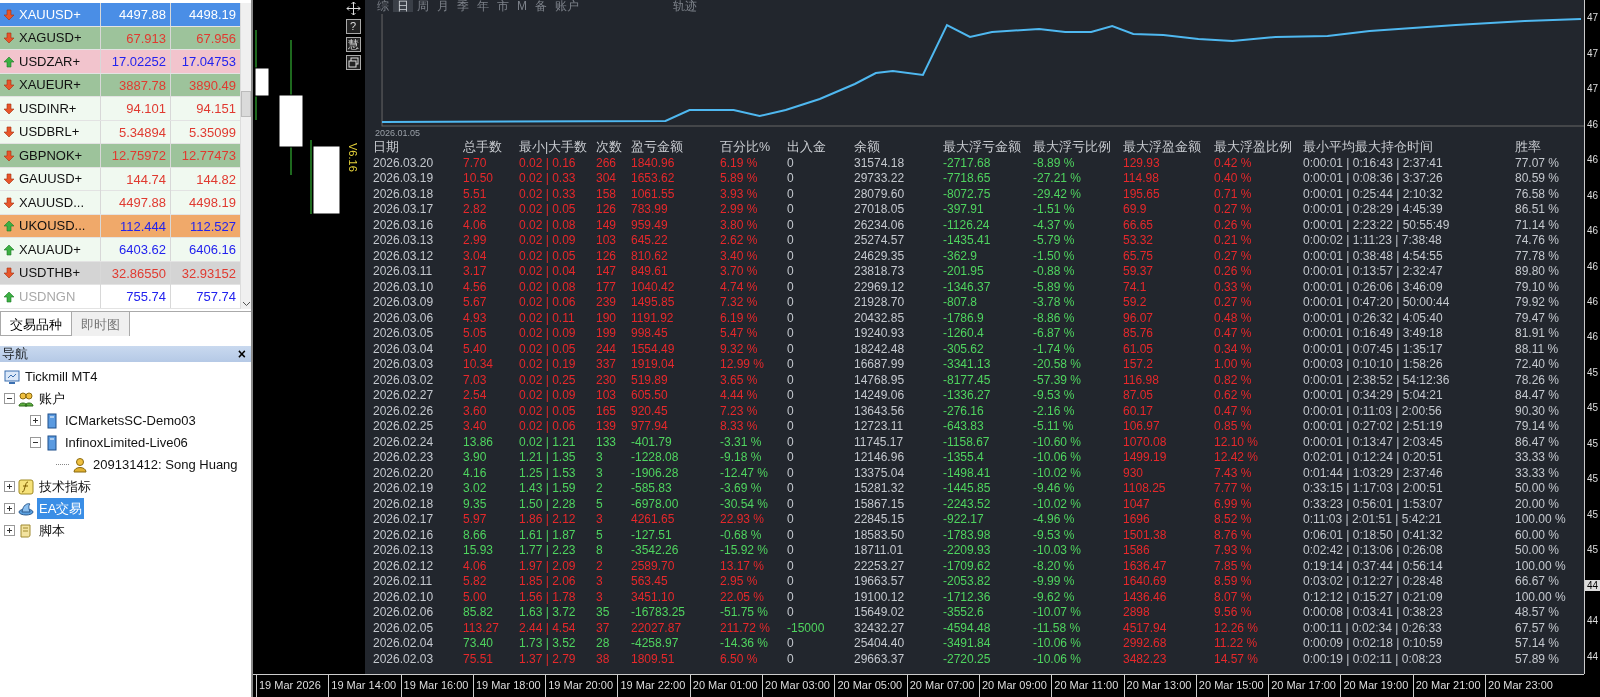  What do you see at coordinates (404, 318) in the screenshot?
I see `table-cell-text: 2026.03.06` at bounding box center [404, 318].